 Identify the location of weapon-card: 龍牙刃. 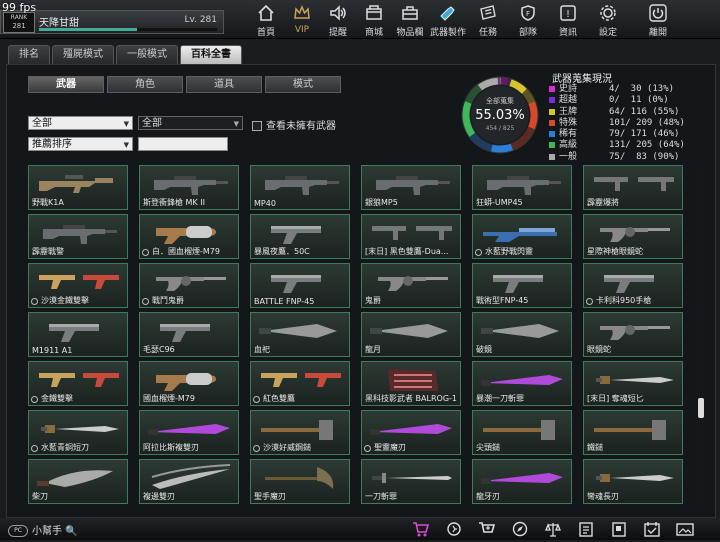
(522, 481).